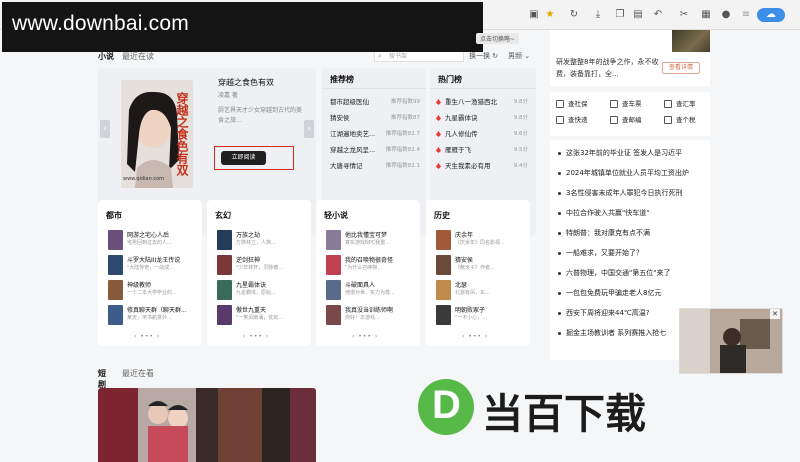 The height and width of the screenshot is (462, 800). Describe the element at coordinates (438, 166) in the screenshot. I see `hot-icon` at that location.